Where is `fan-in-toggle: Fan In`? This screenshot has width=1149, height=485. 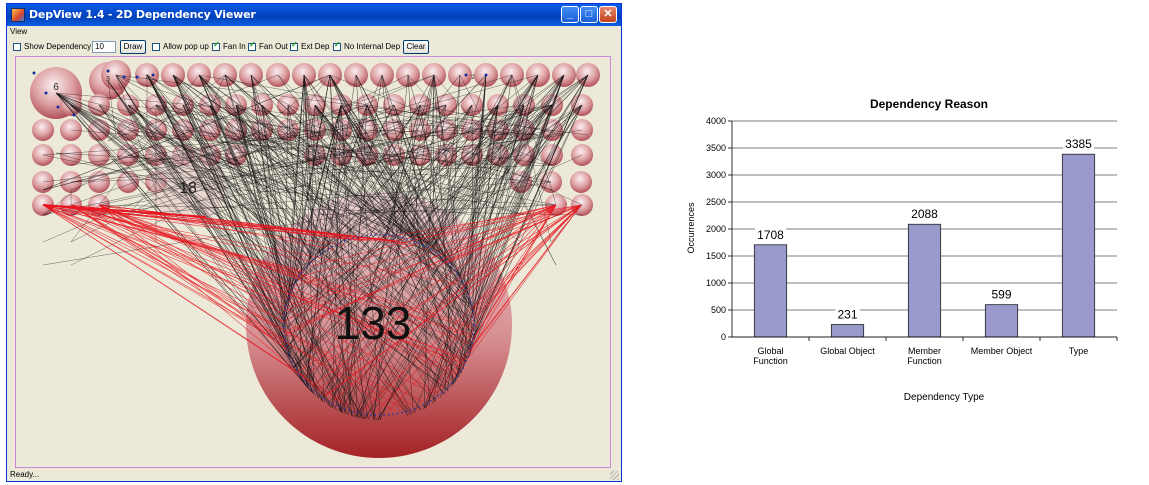 fan-in-toggle: Fan In is located at coordinates (229, 45).